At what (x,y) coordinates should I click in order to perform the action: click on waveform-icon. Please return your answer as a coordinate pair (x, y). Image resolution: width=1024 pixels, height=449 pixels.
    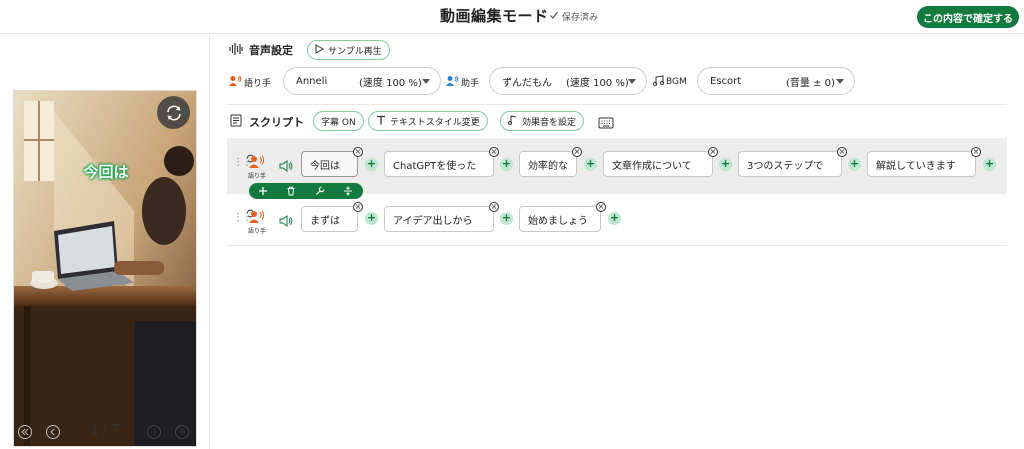
    Looking at the image, I should click on (236, 50).